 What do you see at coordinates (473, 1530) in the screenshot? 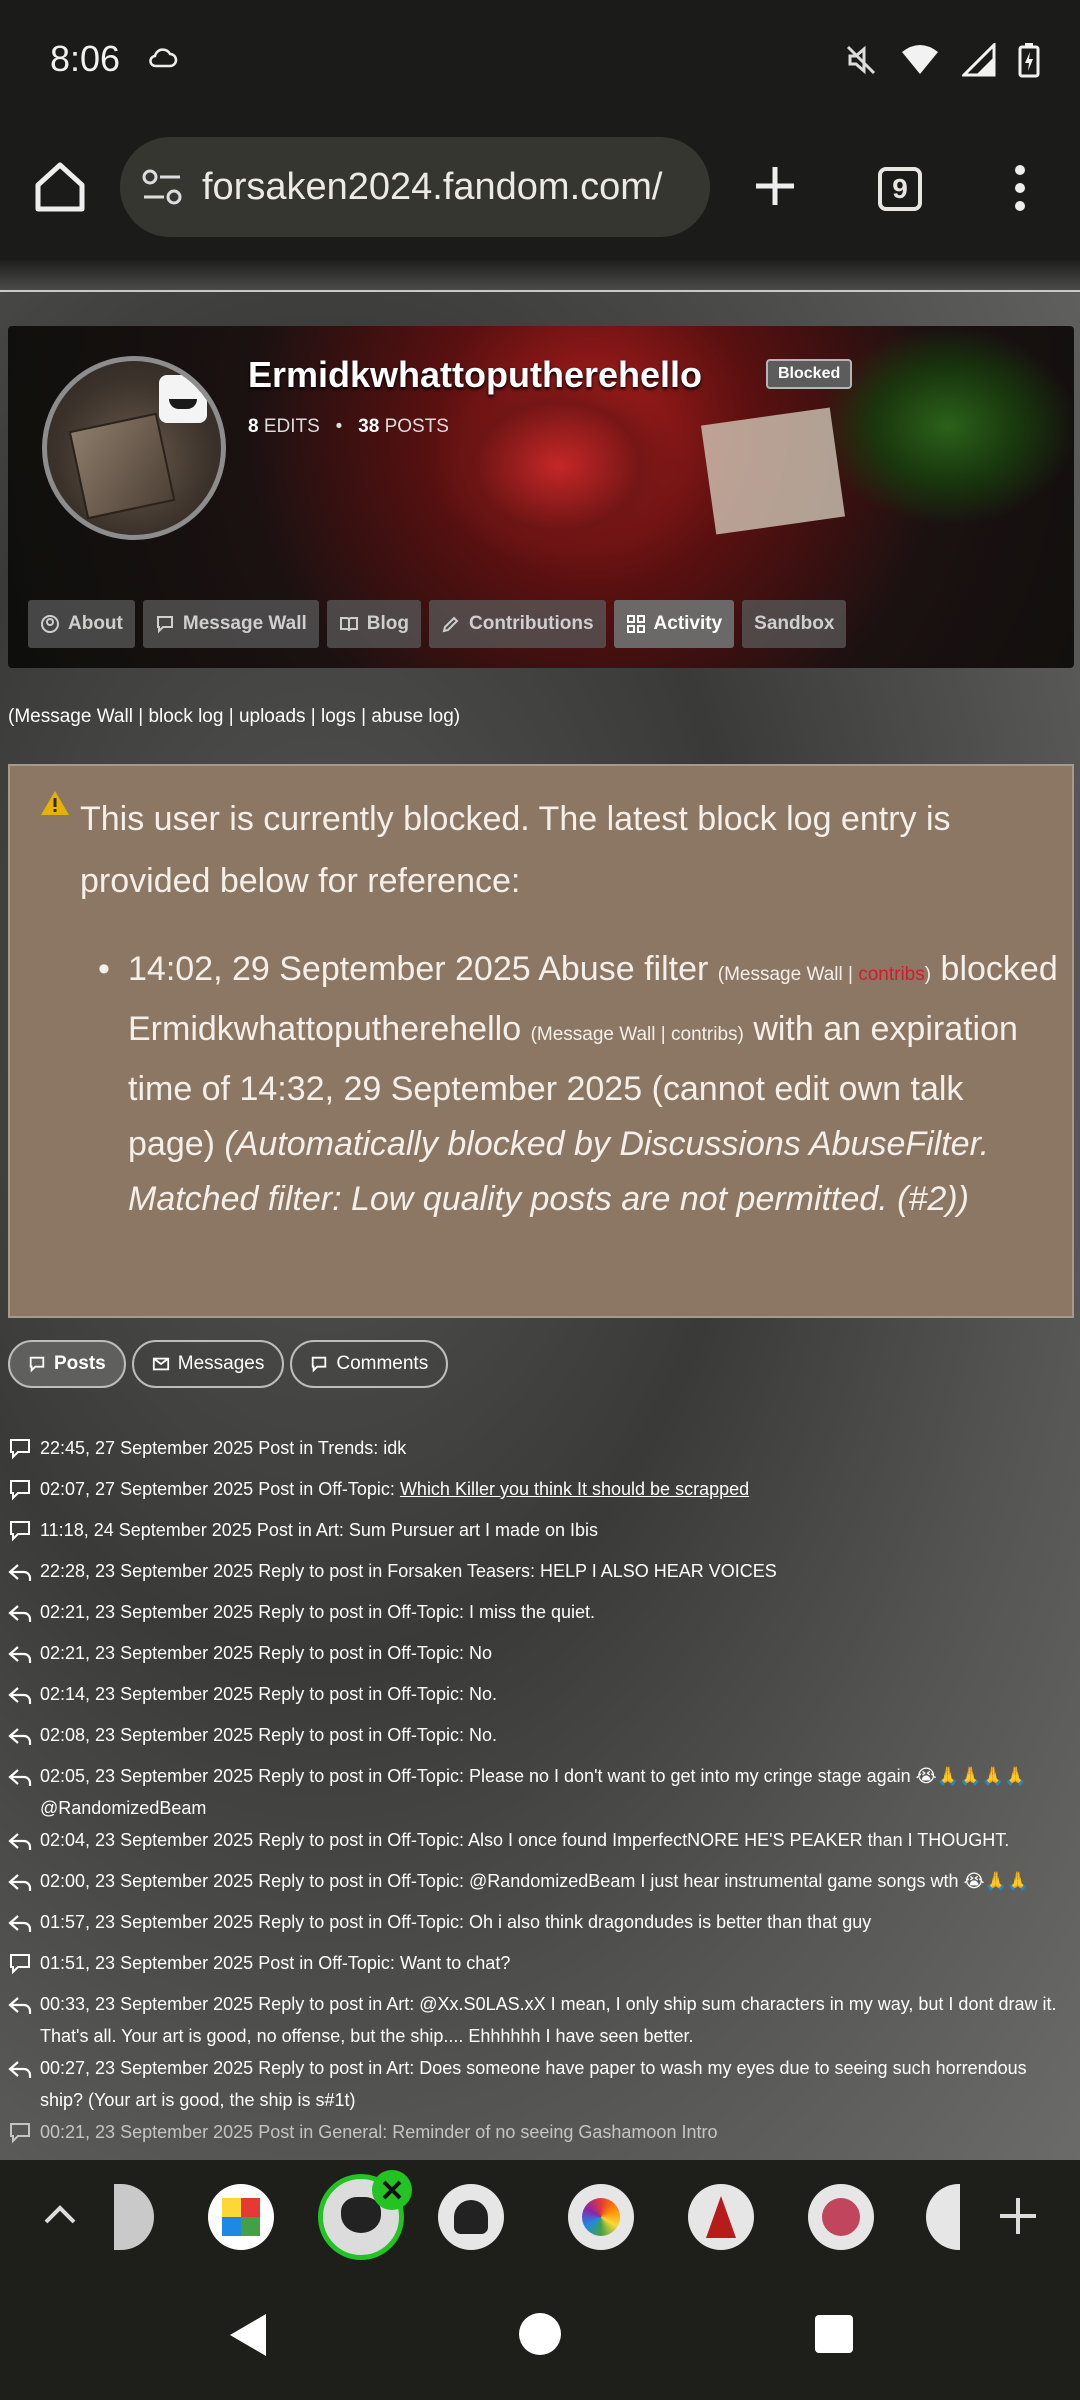
I see `activity-title-link: Sum Pursuer art I made on Ibis` at bounding box center [473, 1530].